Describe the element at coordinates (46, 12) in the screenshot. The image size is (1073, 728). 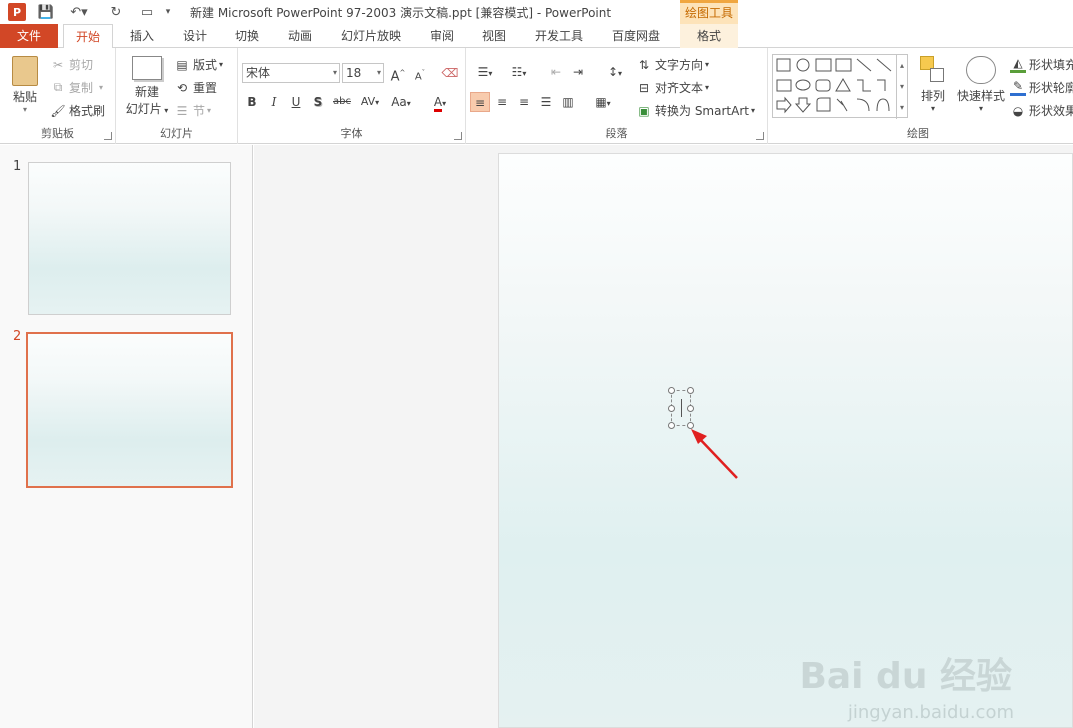
I see `save-icon: 💾` at that location.